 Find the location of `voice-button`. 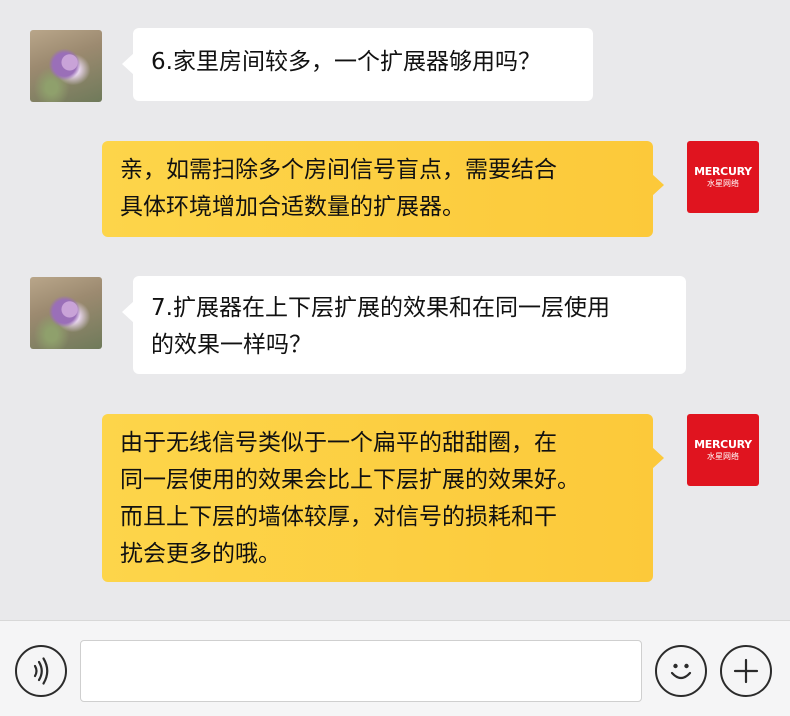

voice-button is located at coordinates (41, 671).